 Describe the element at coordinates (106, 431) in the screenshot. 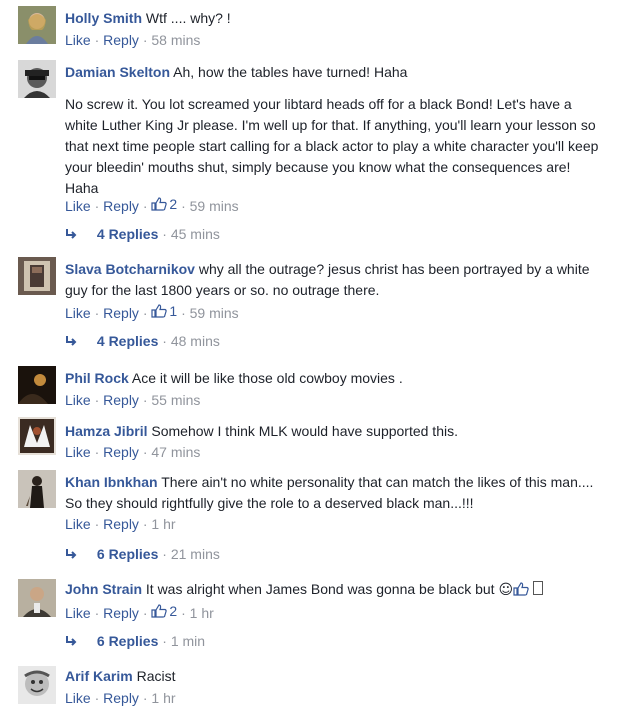

I see `author-name: Hamza Jibril` at that location.